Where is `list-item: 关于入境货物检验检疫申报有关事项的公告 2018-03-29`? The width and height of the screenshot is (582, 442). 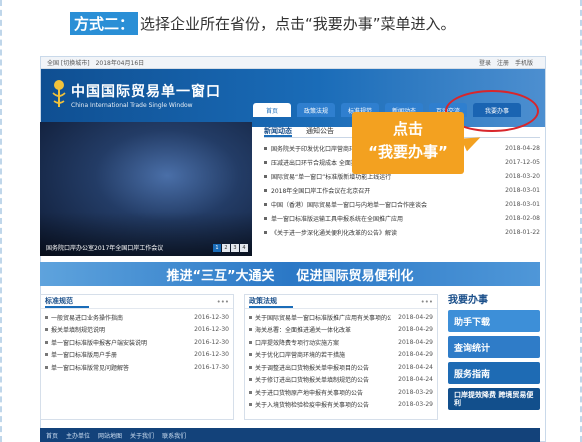 list-item: 关于入境货物检验检疫申报有关事项的公告 2018-03-29 is located at coordinates (341, 405).